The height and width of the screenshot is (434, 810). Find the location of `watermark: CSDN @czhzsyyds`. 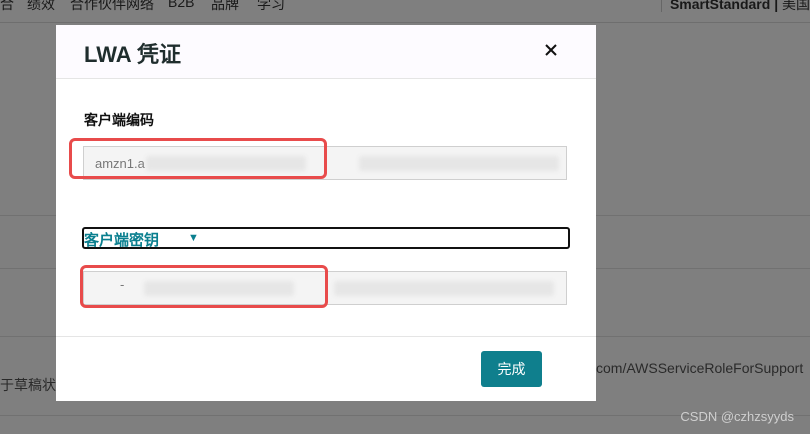

watermark: CSDN @czhzsyyds is located at coordinates (737, 416).